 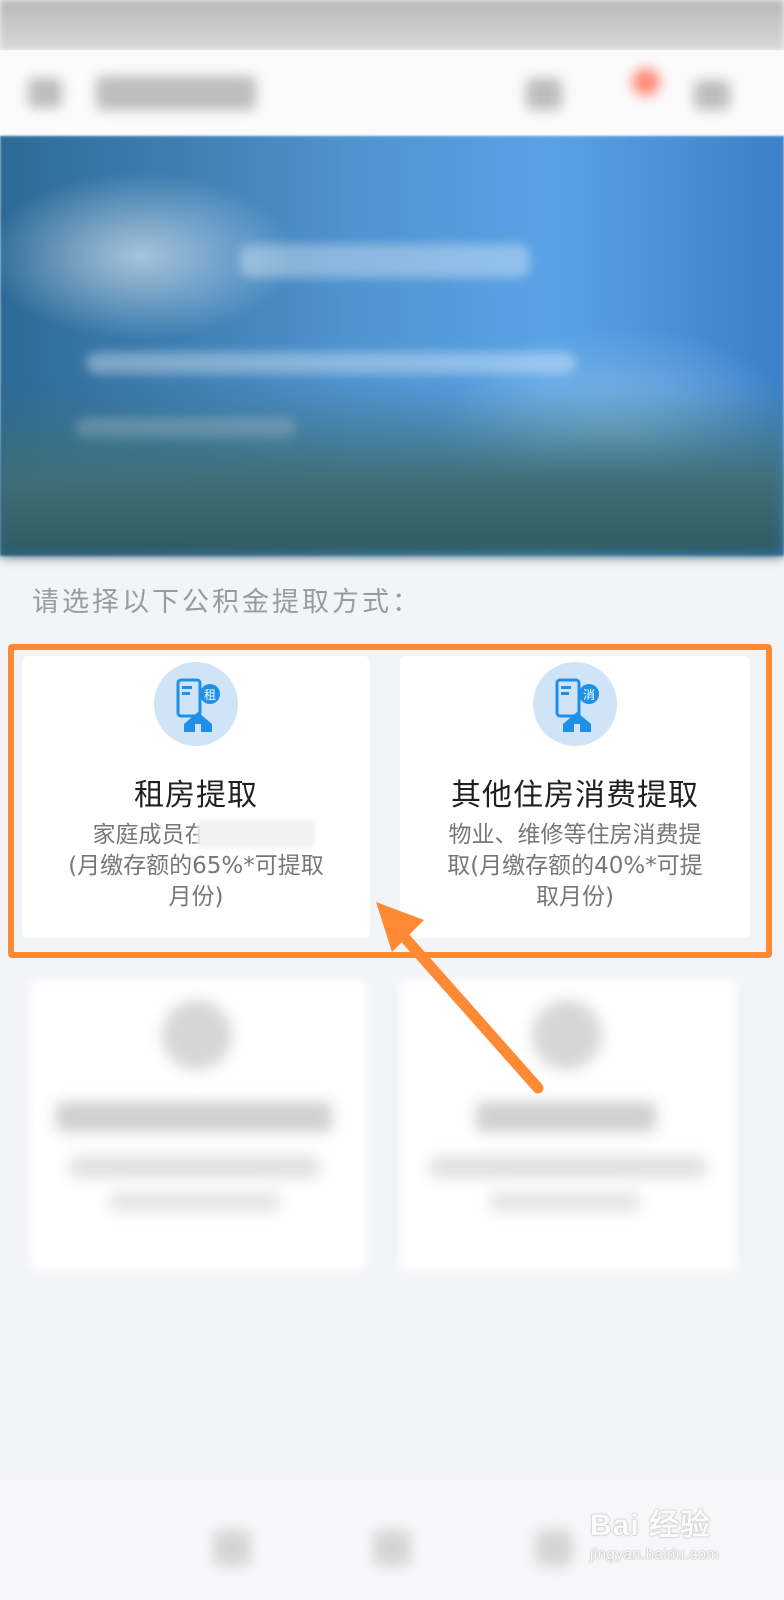 What do you see at coordinates (331, 363) in the screenshot?
I see `banner-subtext-blurred` at bounding box center [331, 363].